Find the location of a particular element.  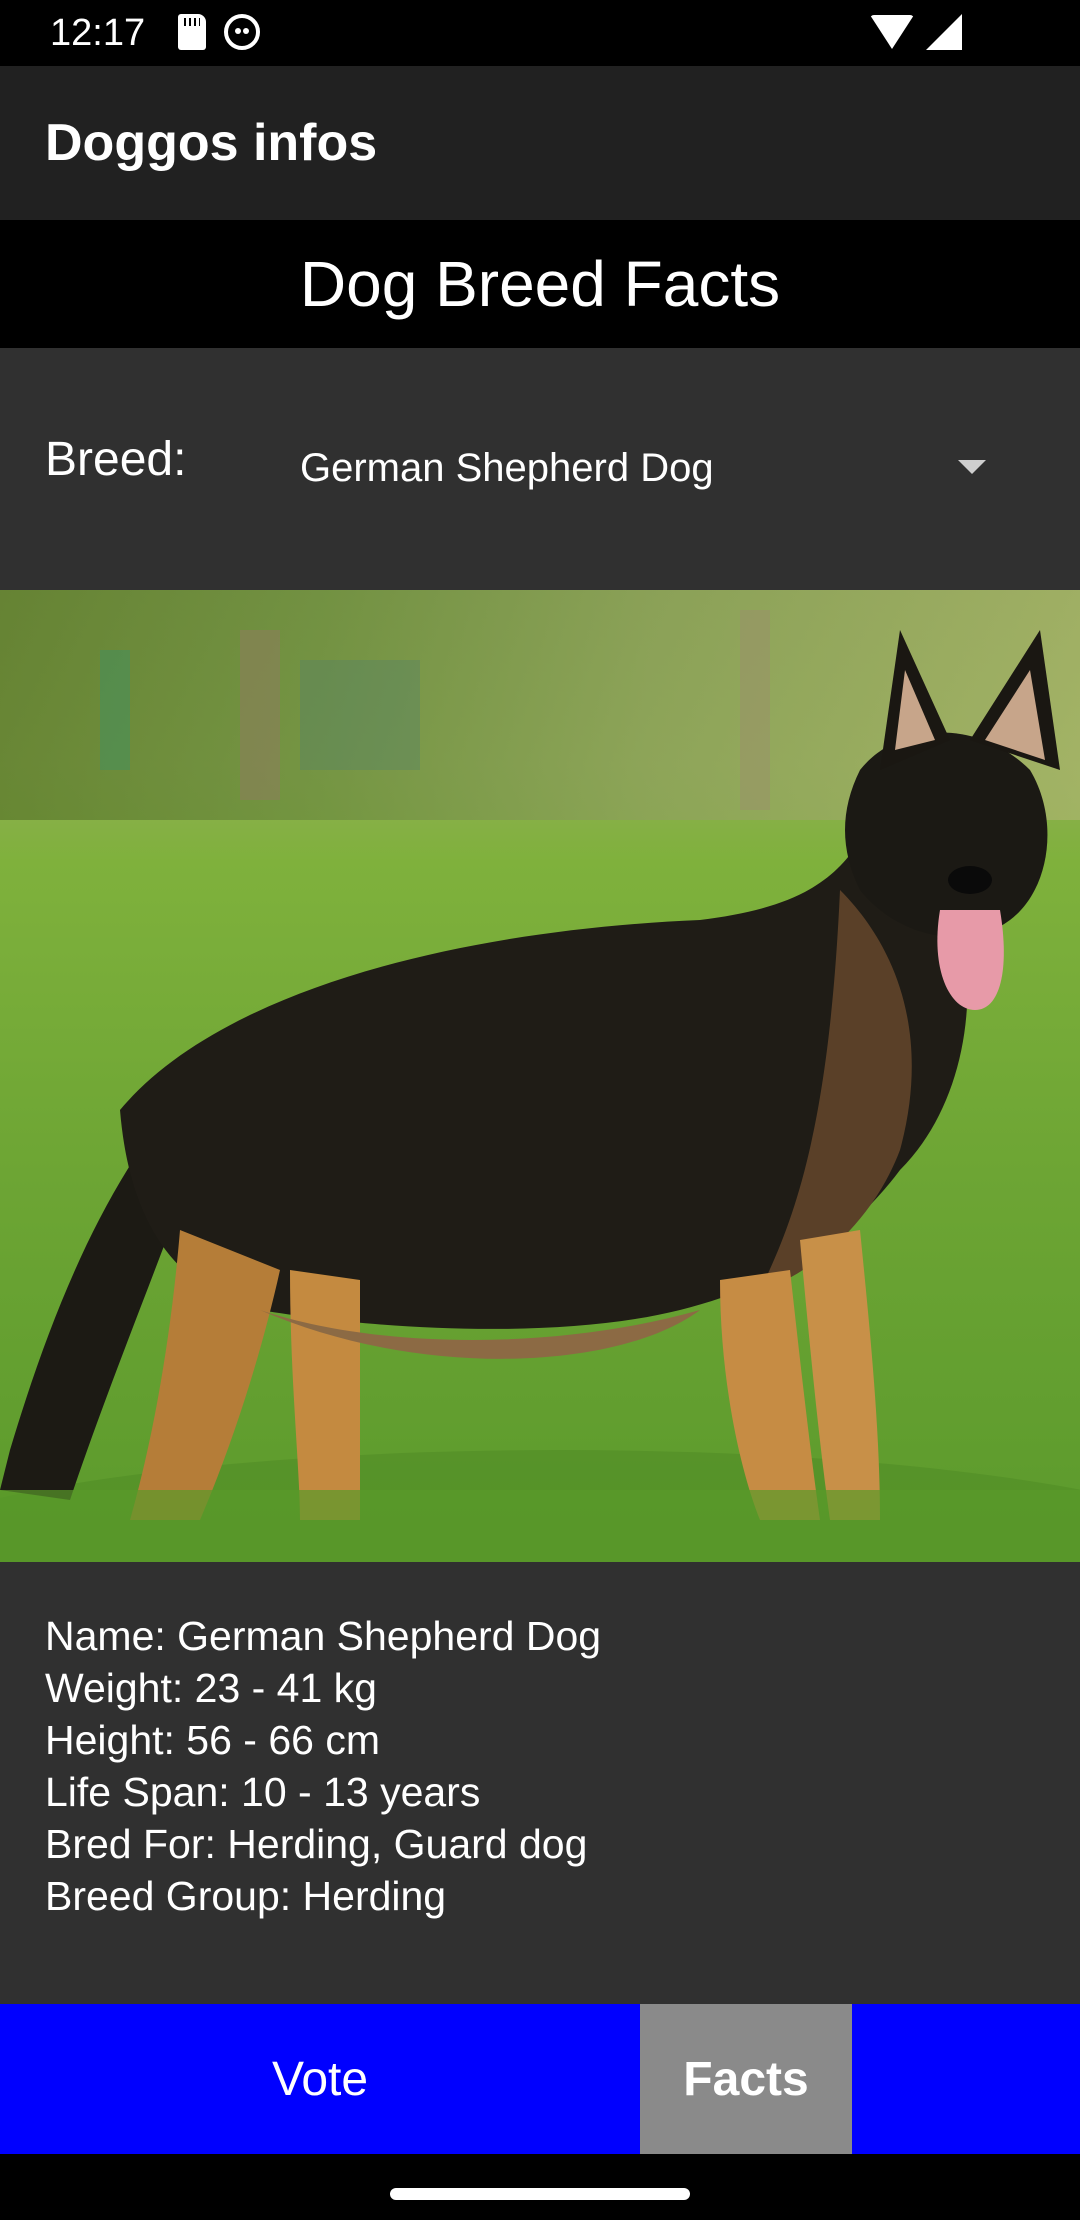

bottom-nav: Vote Facts is located at coordinates (540, 2079).